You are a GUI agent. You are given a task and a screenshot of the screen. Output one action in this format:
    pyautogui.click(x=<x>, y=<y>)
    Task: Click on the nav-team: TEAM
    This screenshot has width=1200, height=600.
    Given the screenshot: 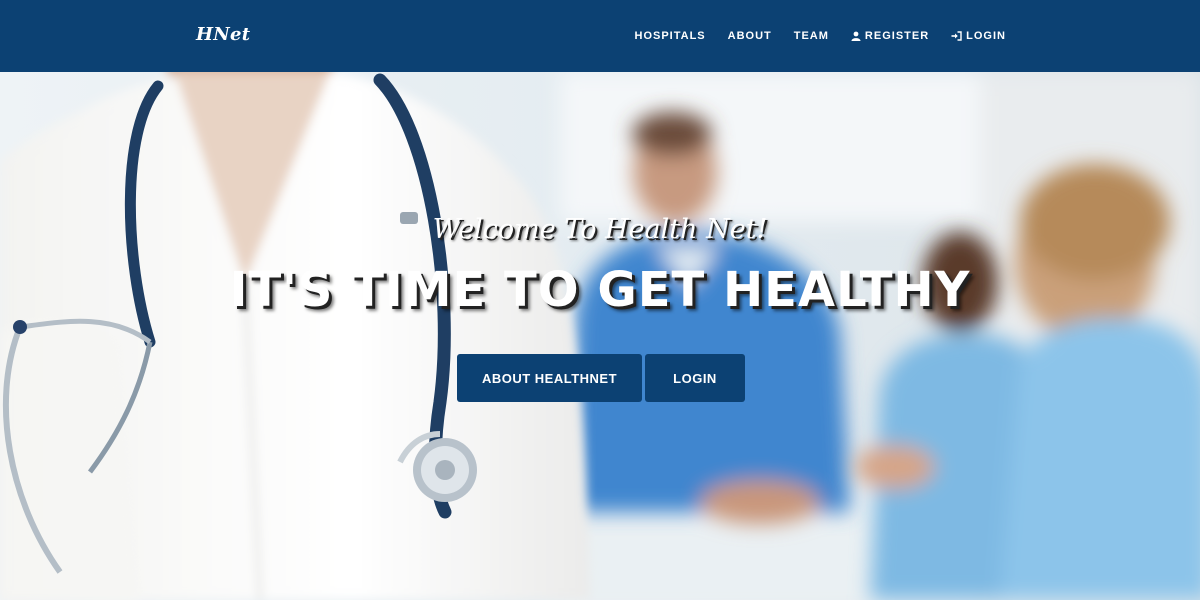 What is the action you would take?
    pyautogui.click(x=811, y=36)
    